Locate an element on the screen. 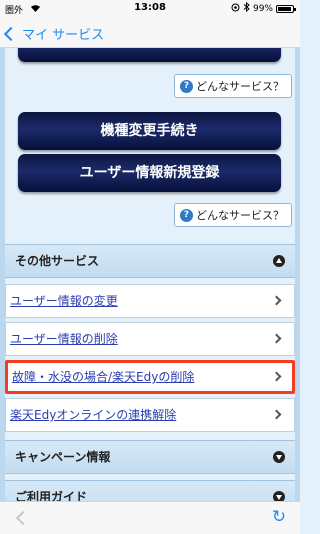 The width and height of the screenshot is (320, 534). partial-dark-button is located at coordinates (149, 55).